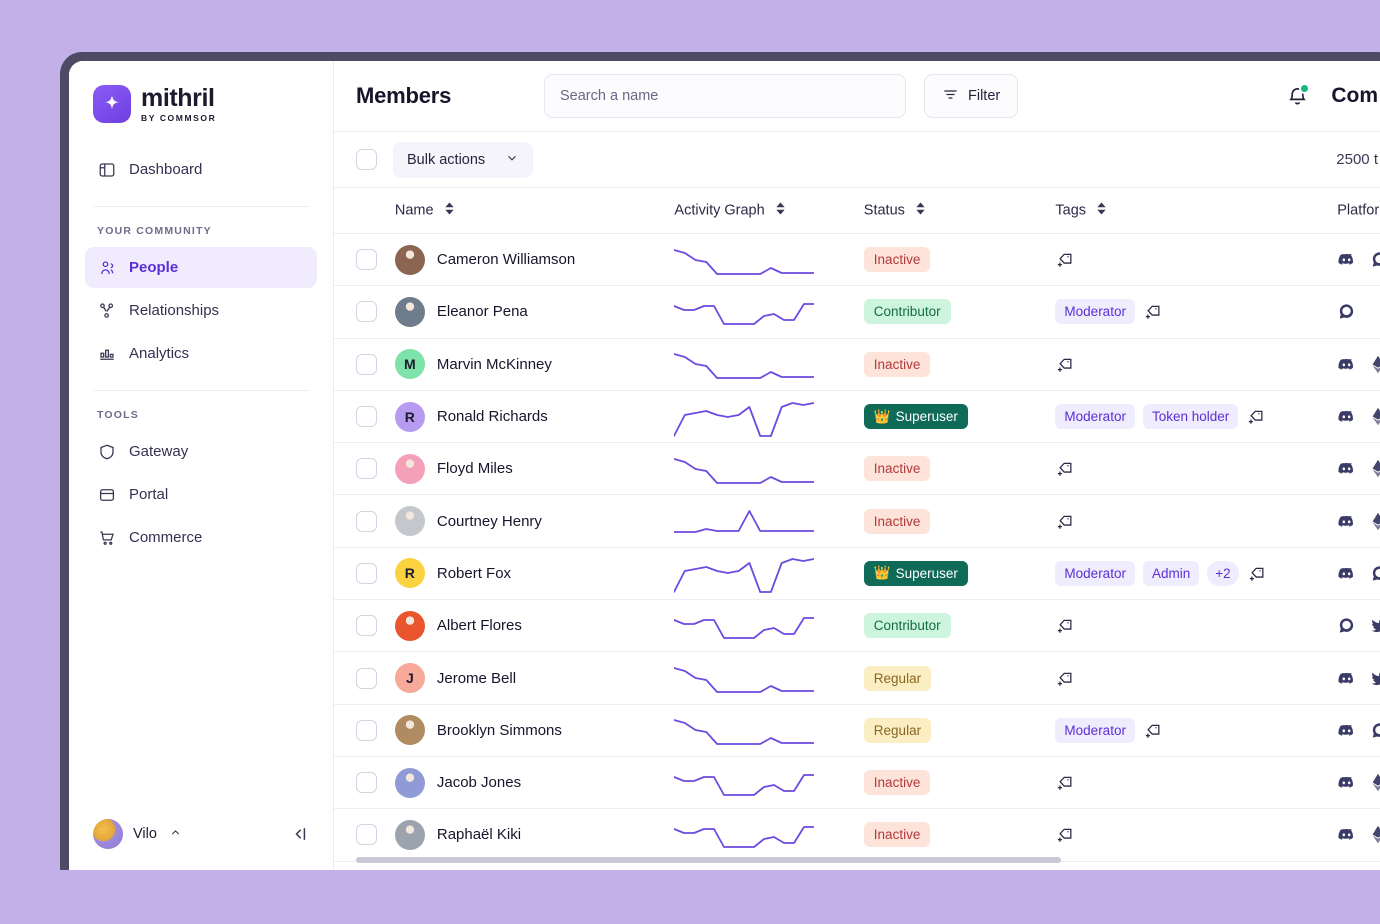 The image size is (1380, 924). Describe the element at coordinates (299, 834) in the screenshot. I see `collapse-sidebar-icon` at that location.